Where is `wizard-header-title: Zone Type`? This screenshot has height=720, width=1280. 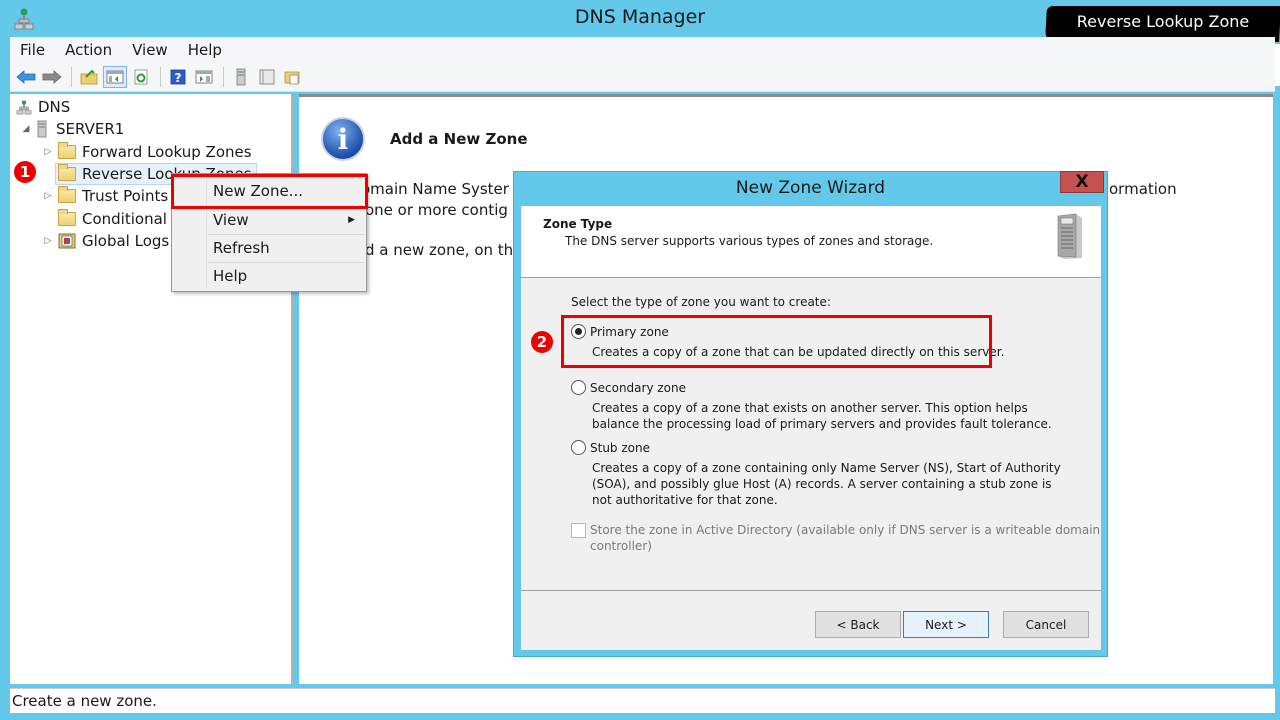 wizard-header-title: Zone Type is located at coordinates (578, 224).